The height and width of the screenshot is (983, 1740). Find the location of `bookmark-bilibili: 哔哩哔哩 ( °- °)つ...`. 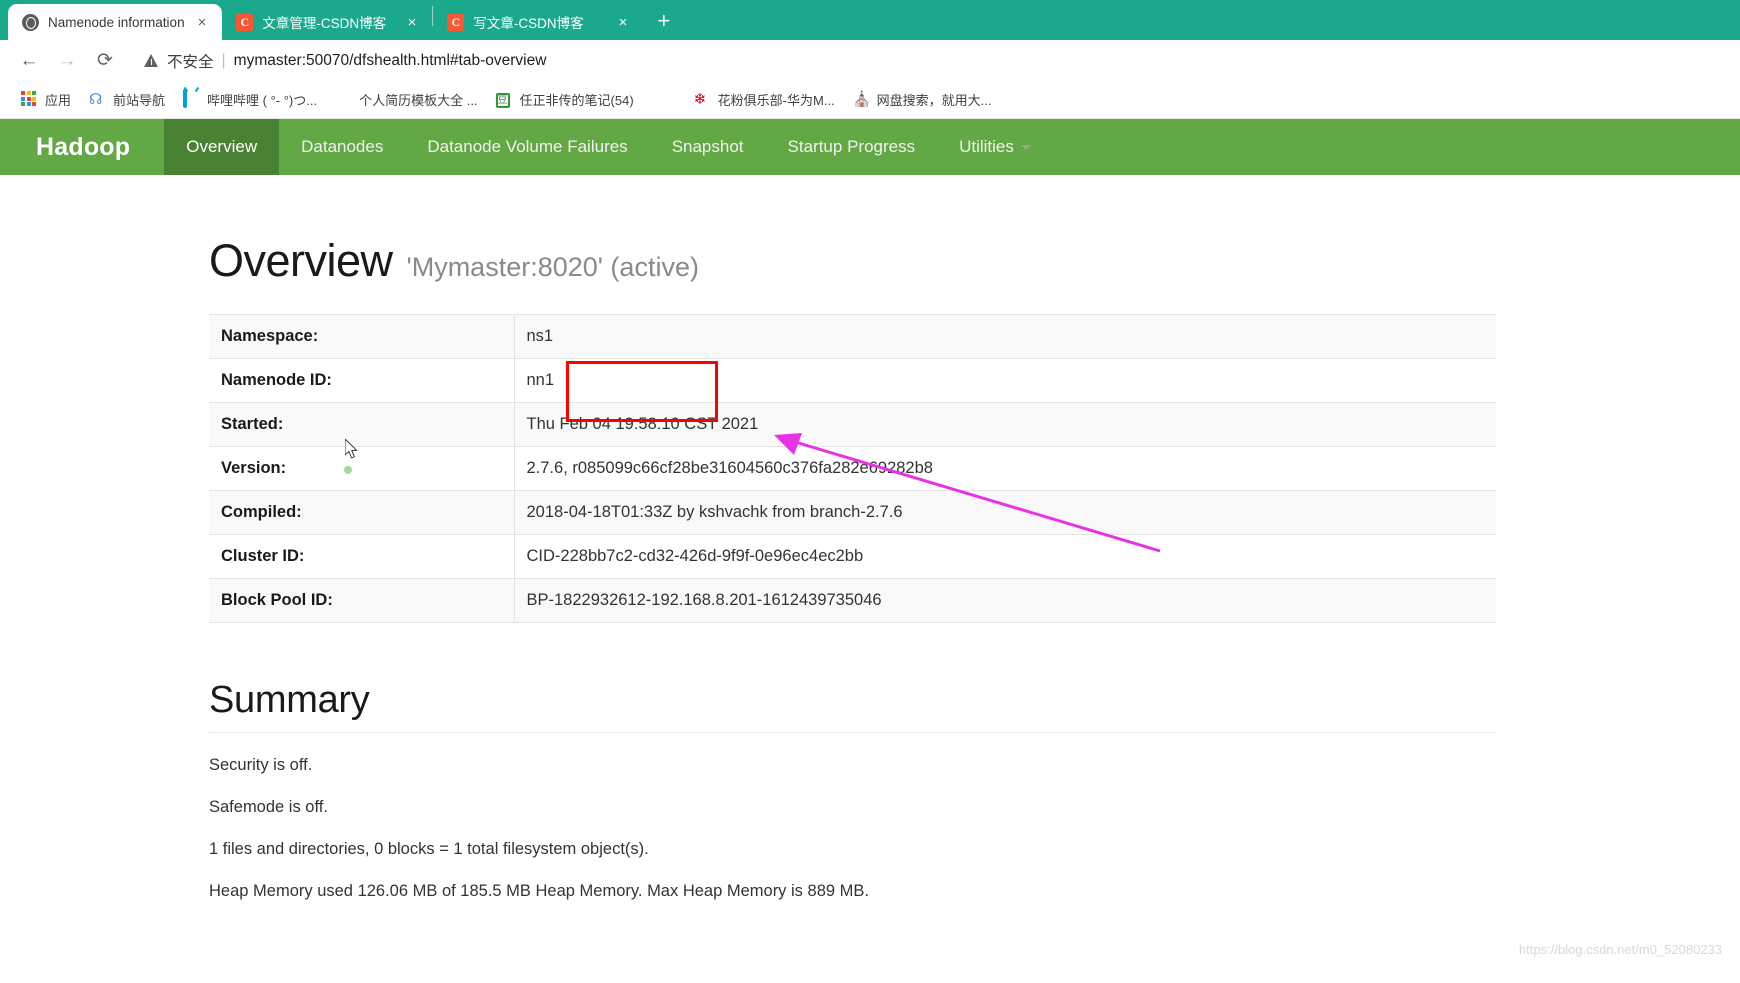

bookmark-bilibili: 哔哩哔哩 ( °- °)つ... is located at coordinates (250, 99).